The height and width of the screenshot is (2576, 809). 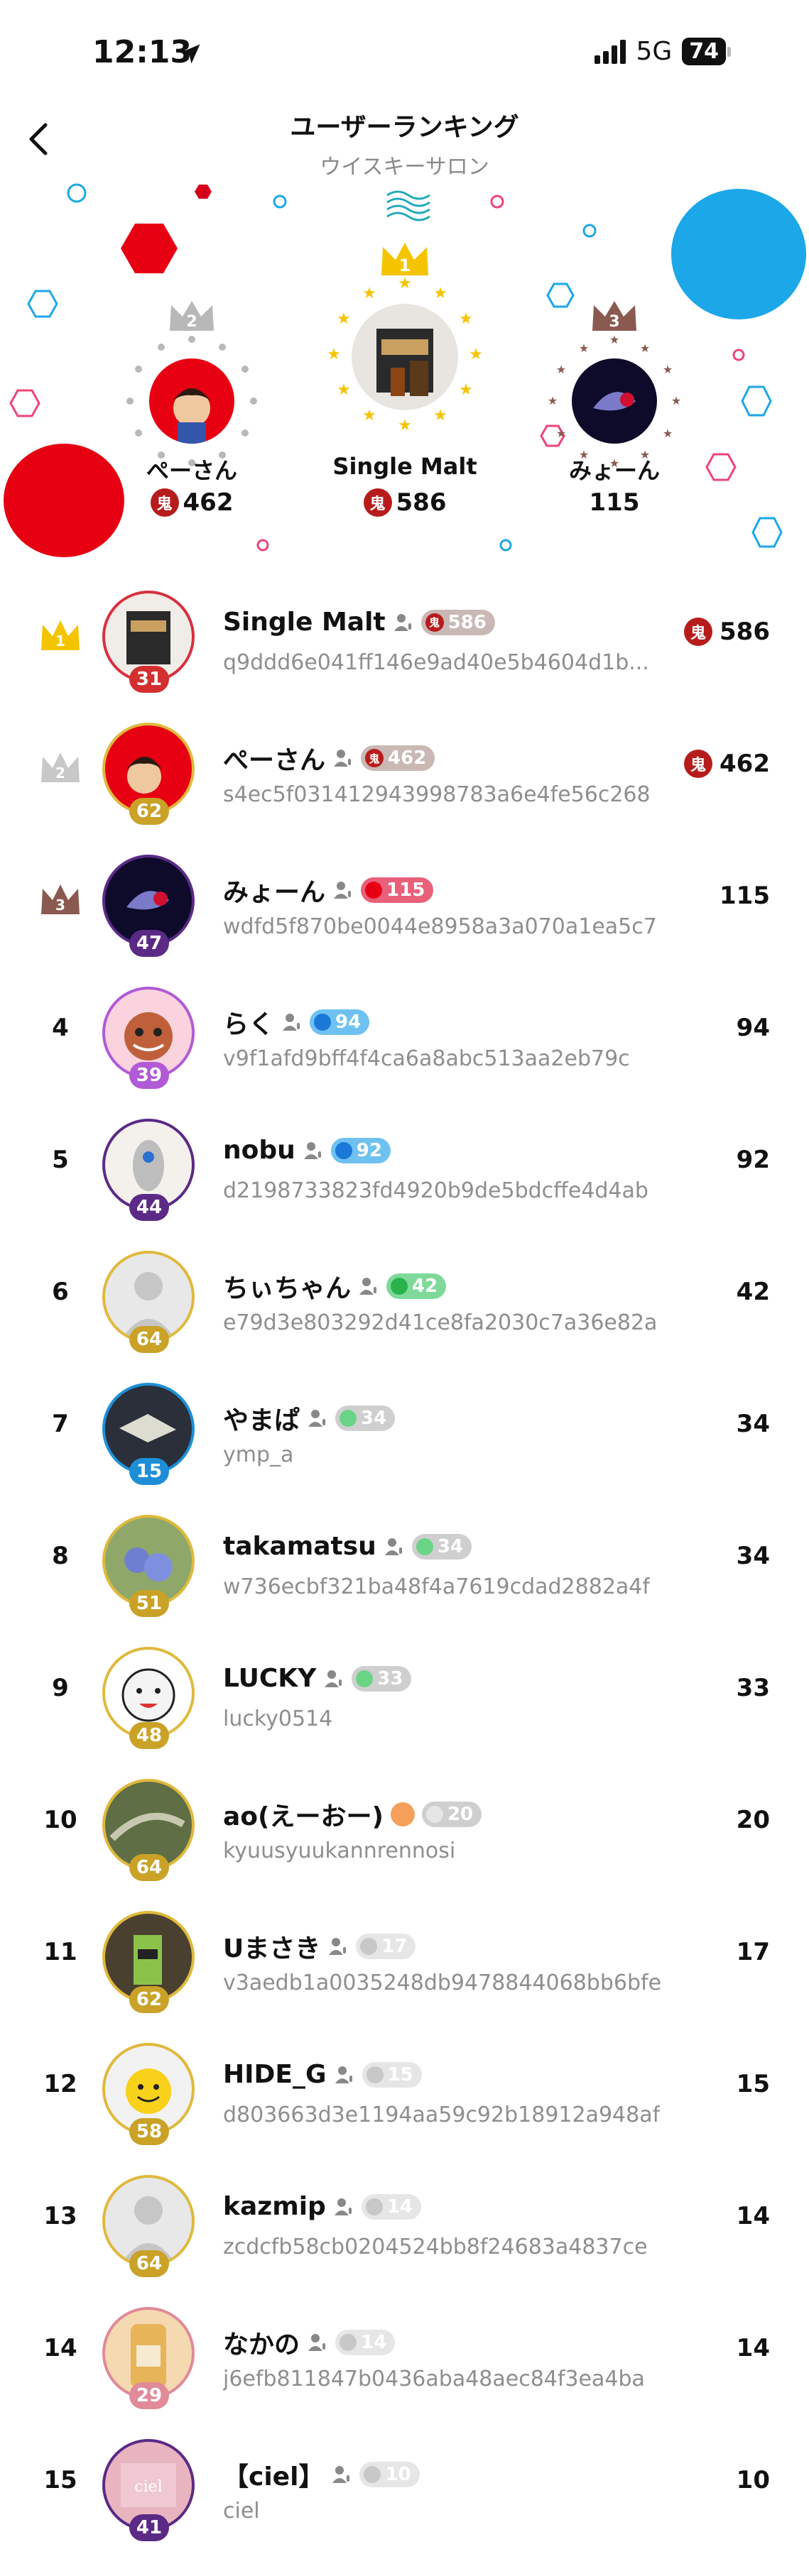 I want to click on points-pill: 10, so click(x=389, y=2474).